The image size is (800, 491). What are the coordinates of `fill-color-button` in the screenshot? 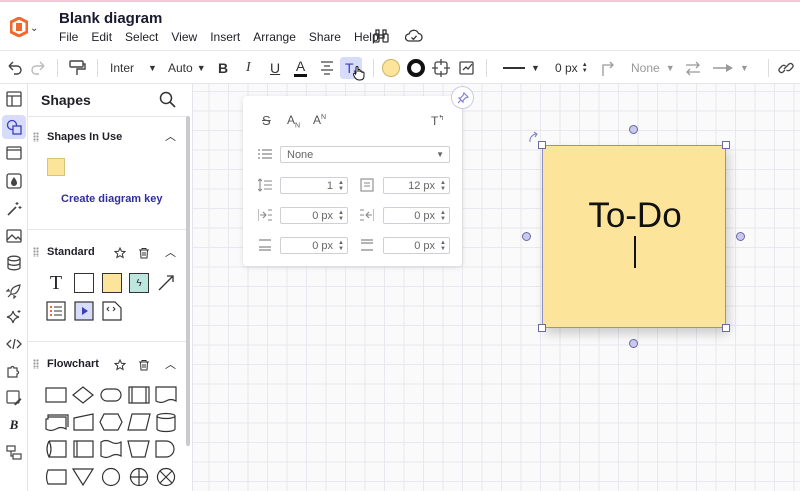 It's located at (391, 68).